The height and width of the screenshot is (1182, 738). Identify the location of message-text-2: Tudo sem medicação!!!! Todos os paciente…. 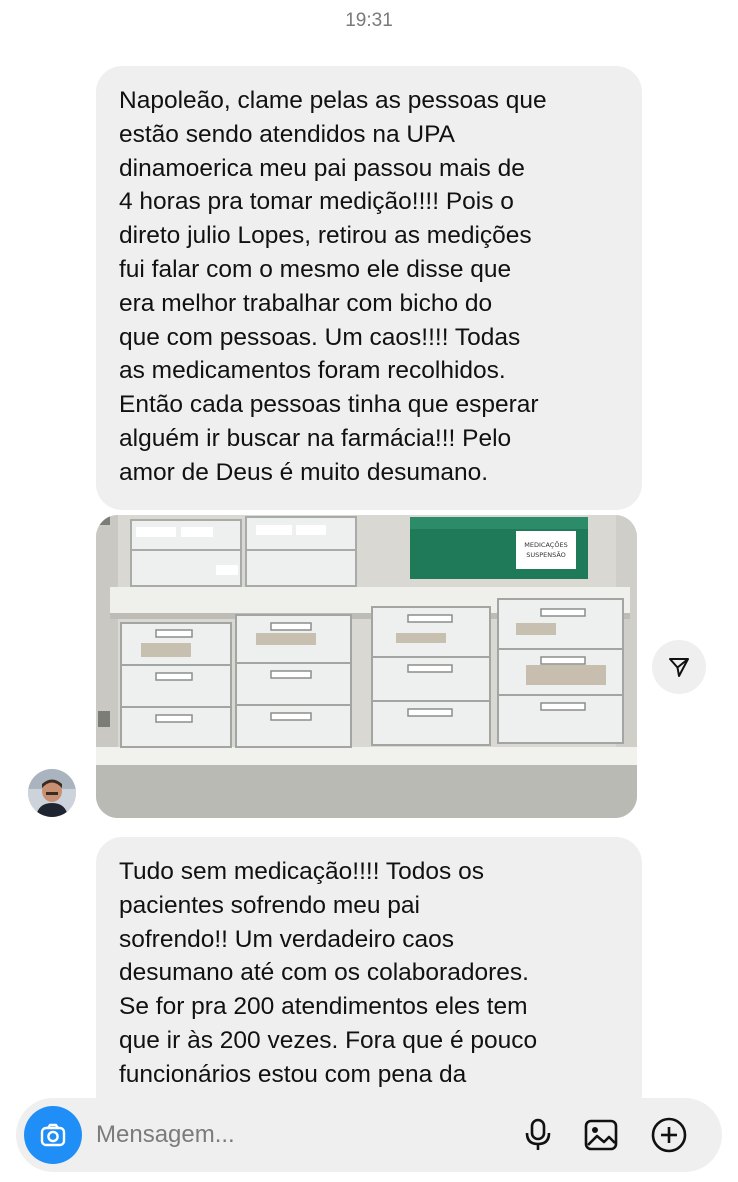
(328, 973).